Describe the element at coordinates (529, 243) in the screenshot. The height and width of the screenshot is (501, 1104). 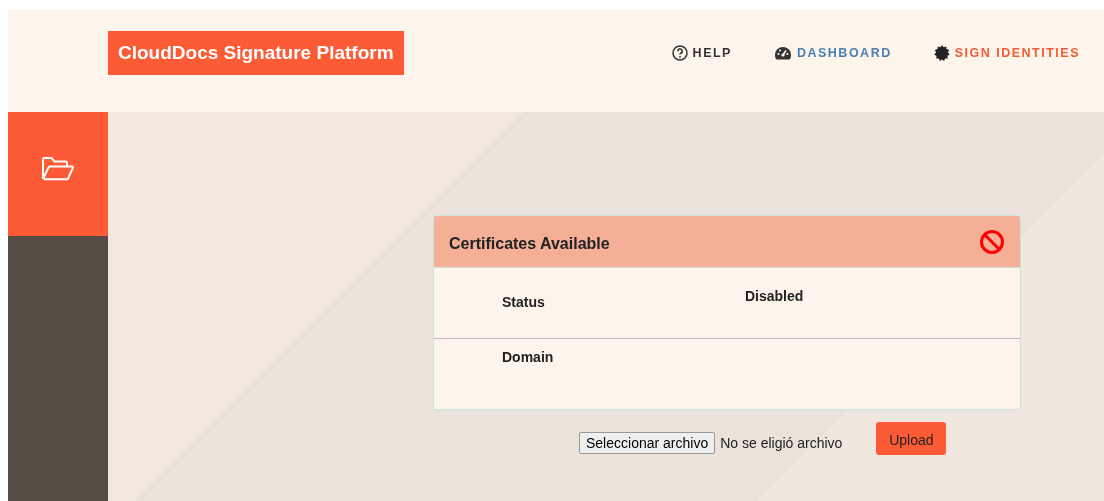
I see `card-title: Certificates Available` at that location.